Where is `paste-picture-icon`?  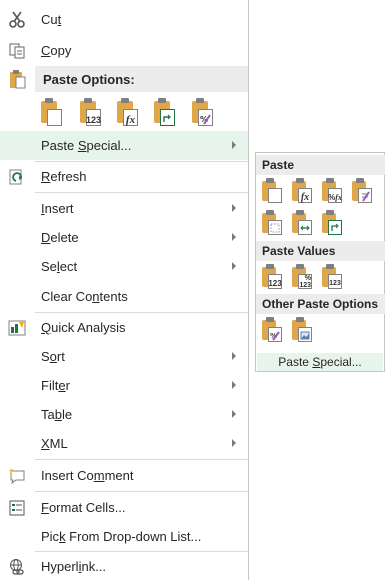 paste-picture-icon is located at coordinates (302, 330).